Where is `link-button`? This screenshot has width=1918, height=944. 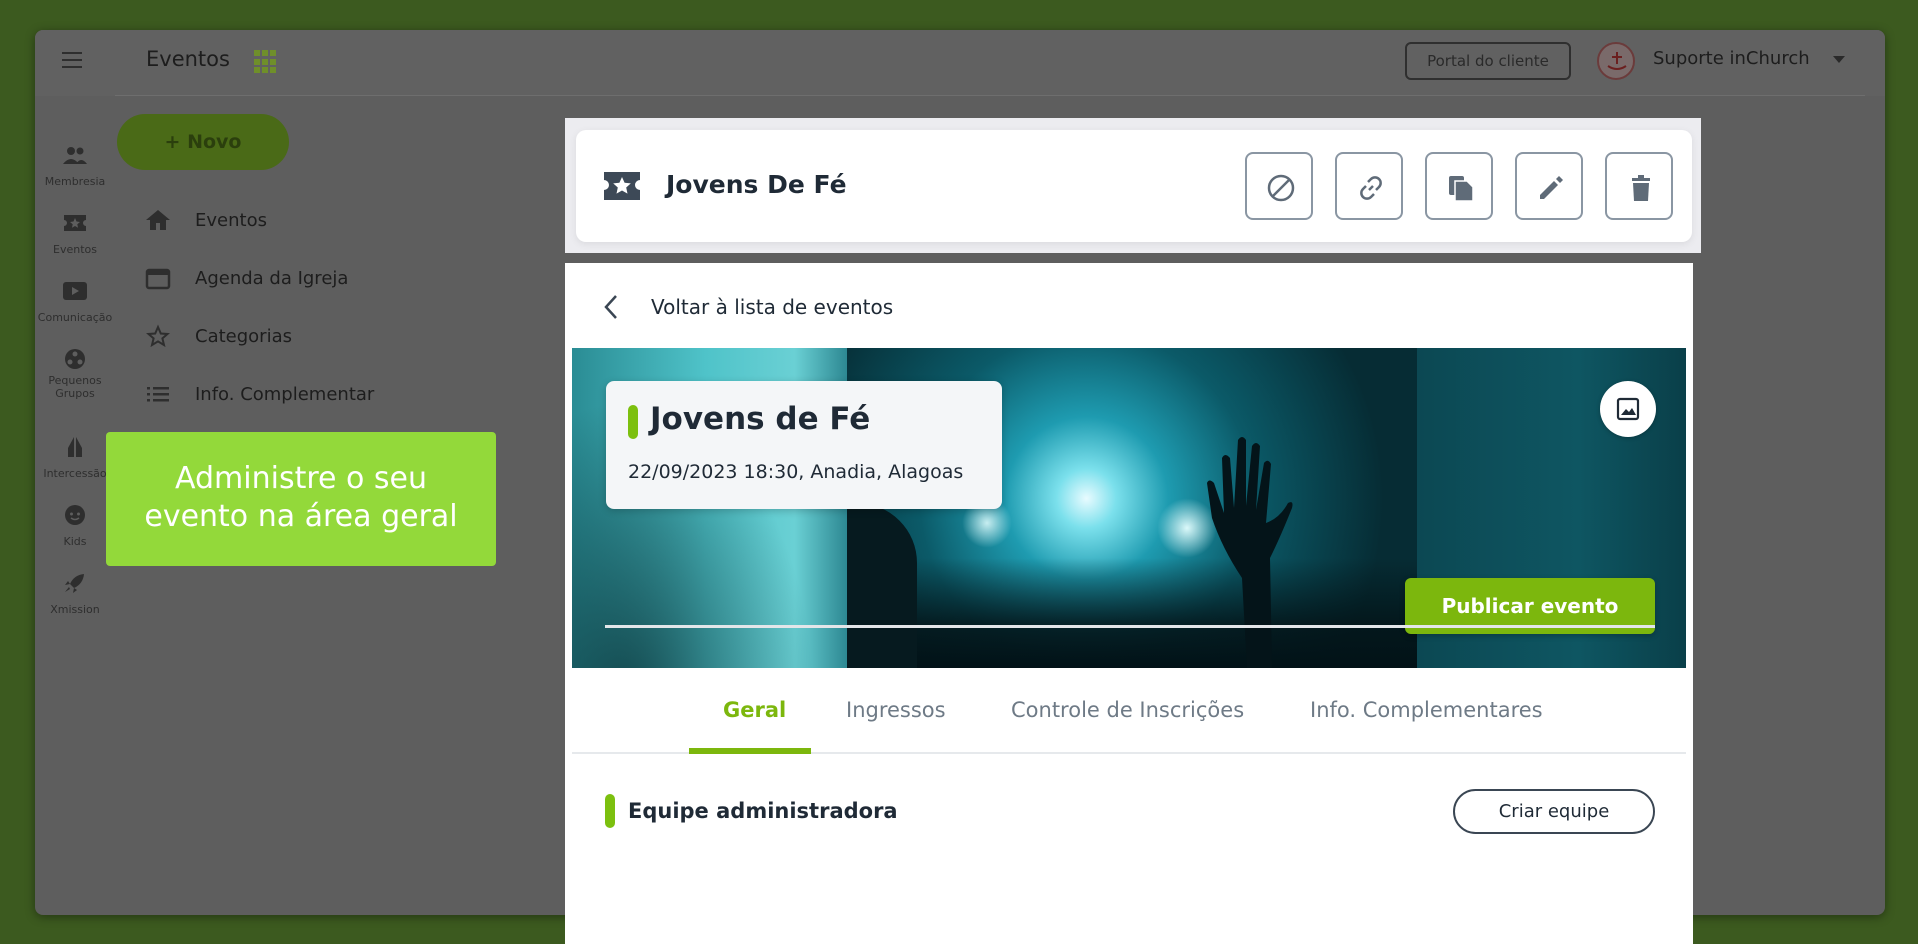 link-button is located at coordinates (1369, 186).